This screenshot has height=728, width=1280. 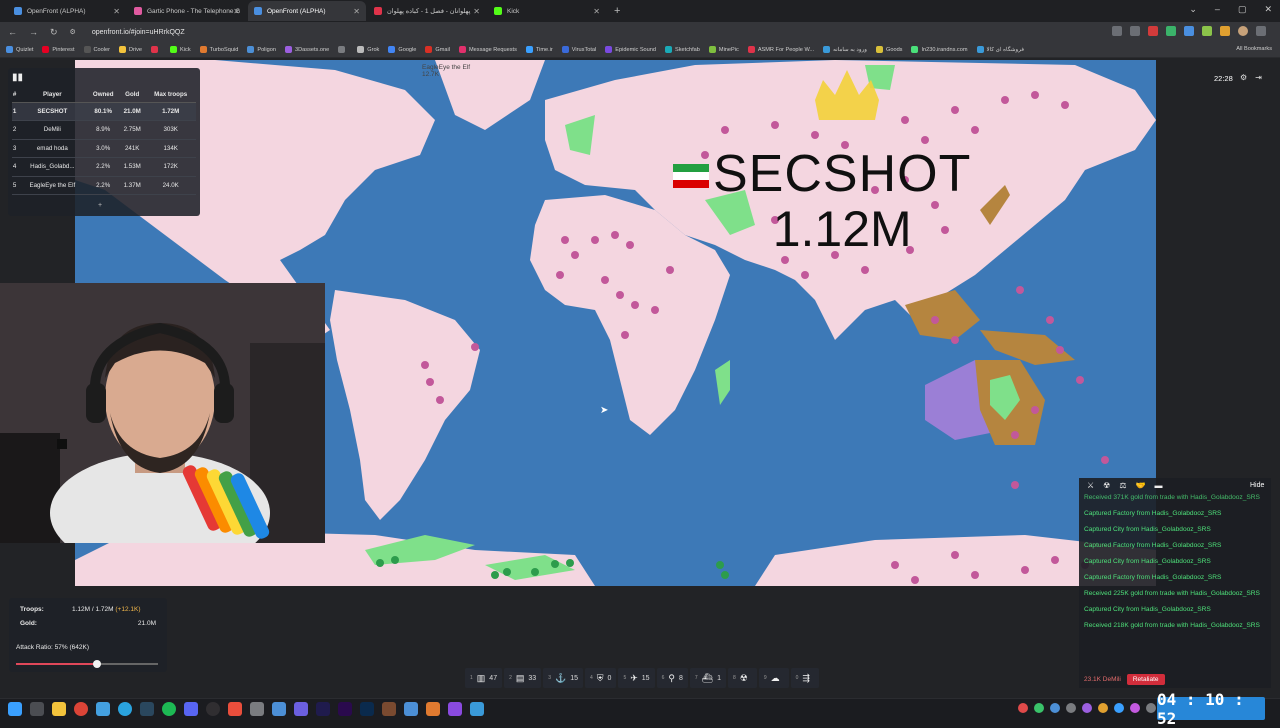 I want to click on new-tab-icon: +, so click(x=617, y=11).